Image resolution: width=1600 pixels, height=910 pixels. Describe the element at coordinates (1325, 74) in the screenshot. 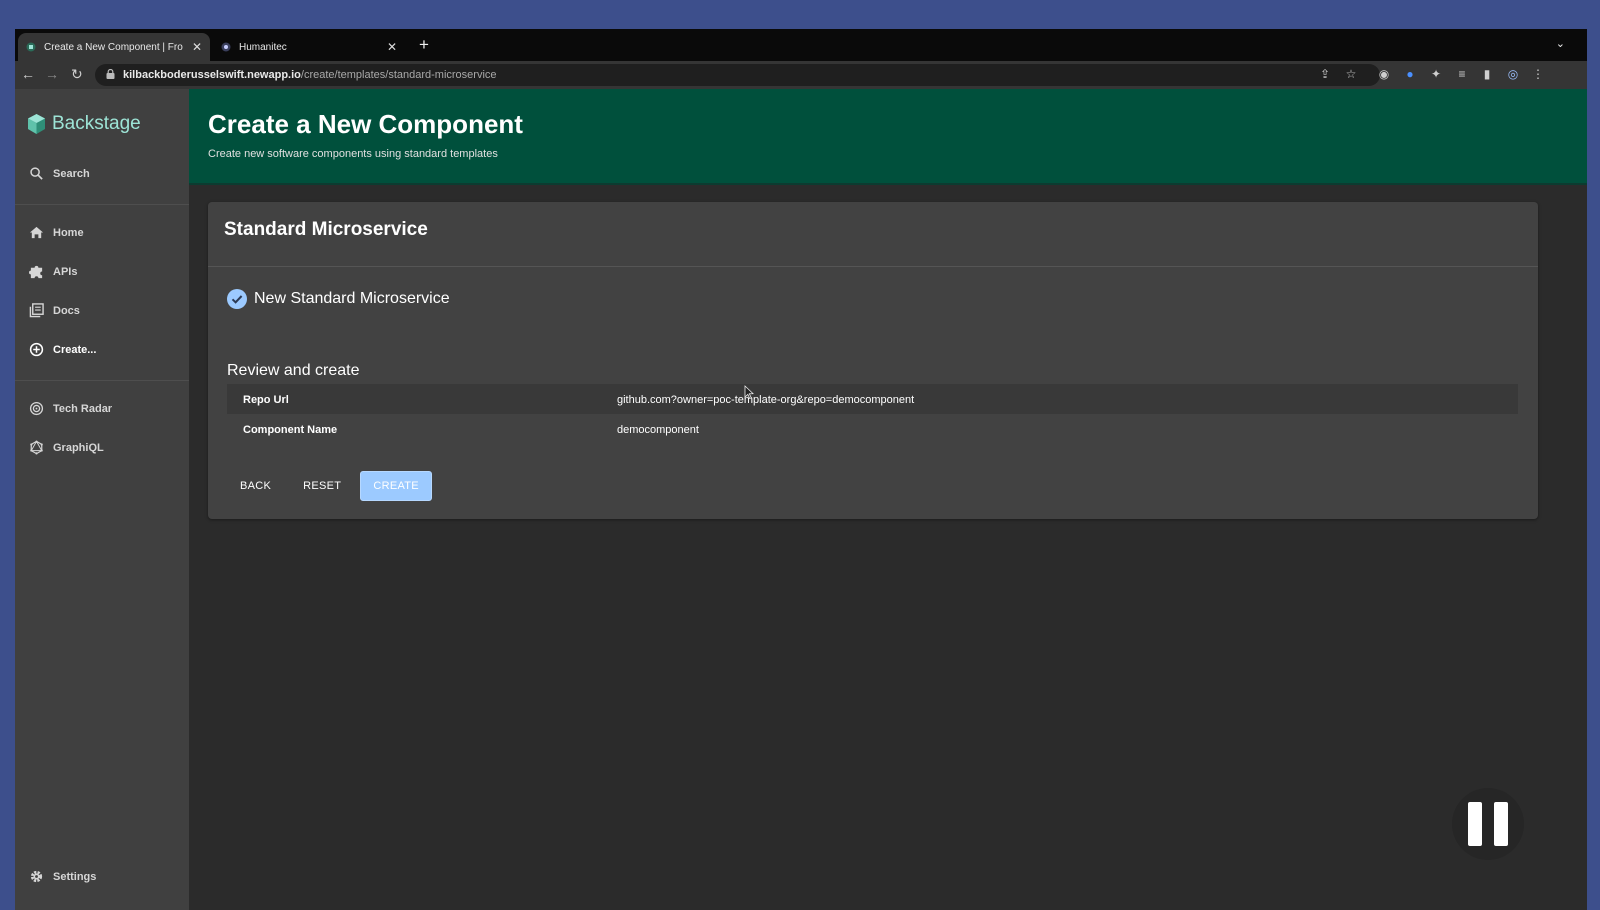

I see `share-icon: ⇪` at that location.